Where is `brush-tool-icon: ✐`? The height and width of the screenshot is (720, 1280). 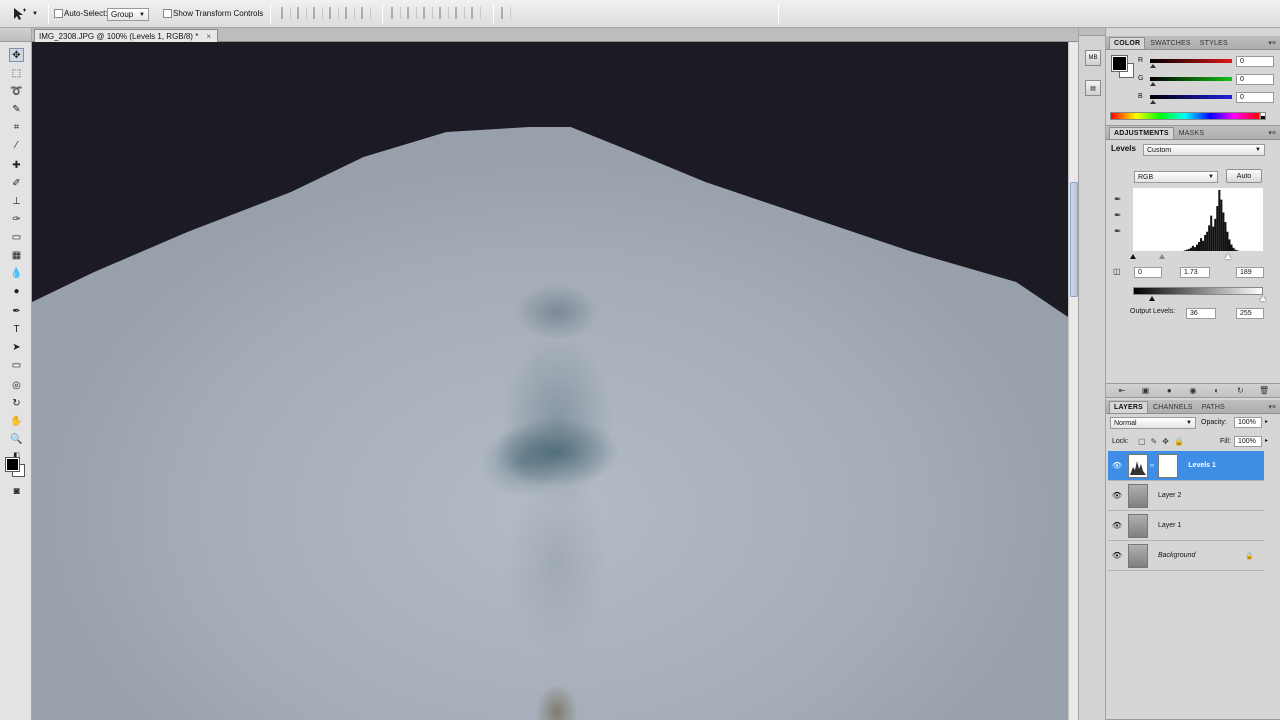 brush-tool-icon: ✐ is located at coordinates (16, 183).